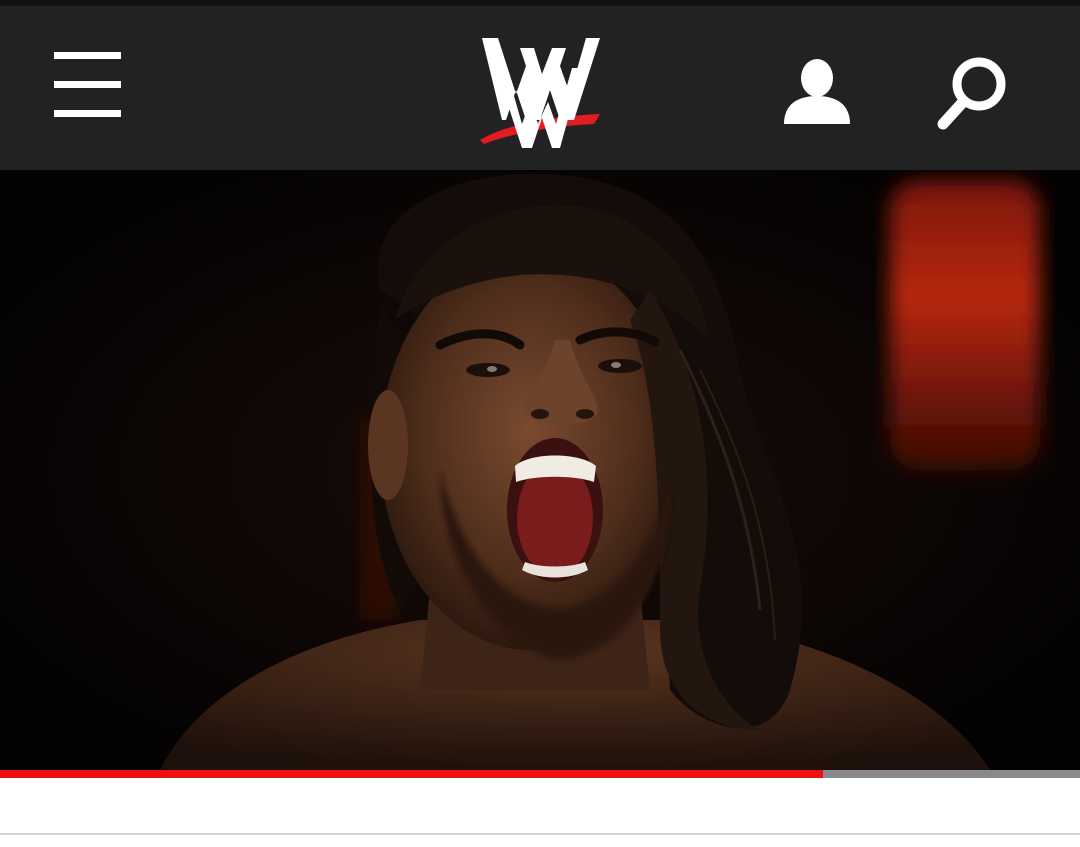 This screenshot has height=847, width=1080. What do you see at coordinates (540, 806) in the screenshot?
I see `content-area` at bounding box center [540, 806].